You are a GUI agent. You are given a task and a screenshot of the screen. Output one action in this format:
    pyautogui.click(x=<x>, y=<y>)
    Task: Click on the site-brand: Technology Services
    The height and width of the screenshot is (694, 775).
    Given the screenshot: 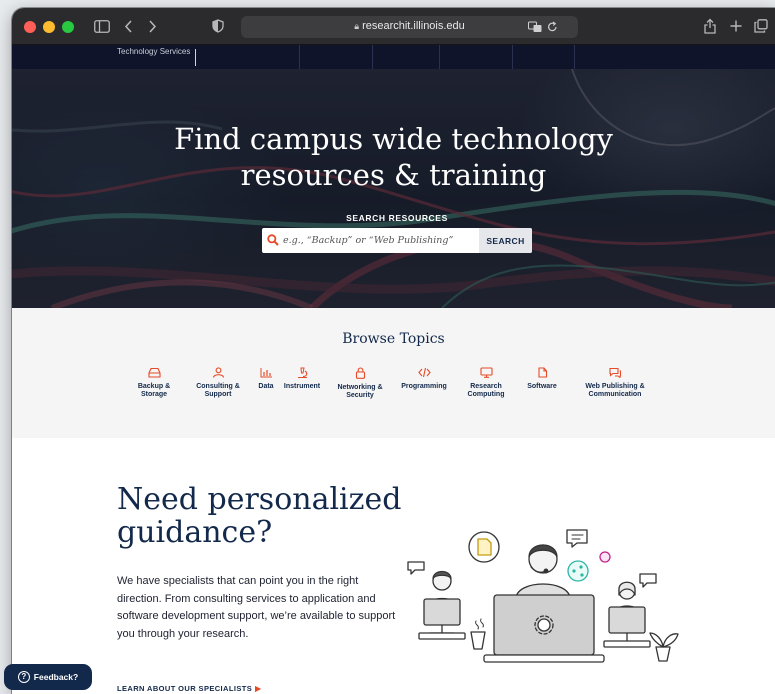 What is the action you would take?
    pyautogui.click(x=153, y=51)
    